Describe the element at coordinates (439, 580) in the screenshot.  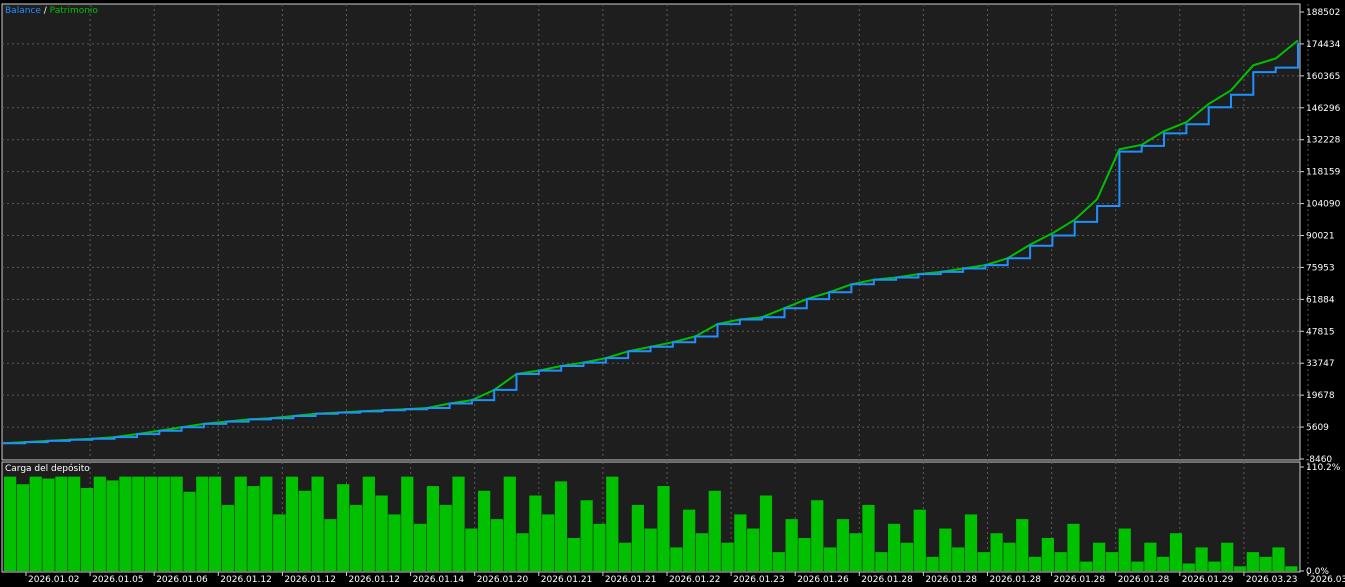
I see `x-tick-label: 2026.01.14` at that location.